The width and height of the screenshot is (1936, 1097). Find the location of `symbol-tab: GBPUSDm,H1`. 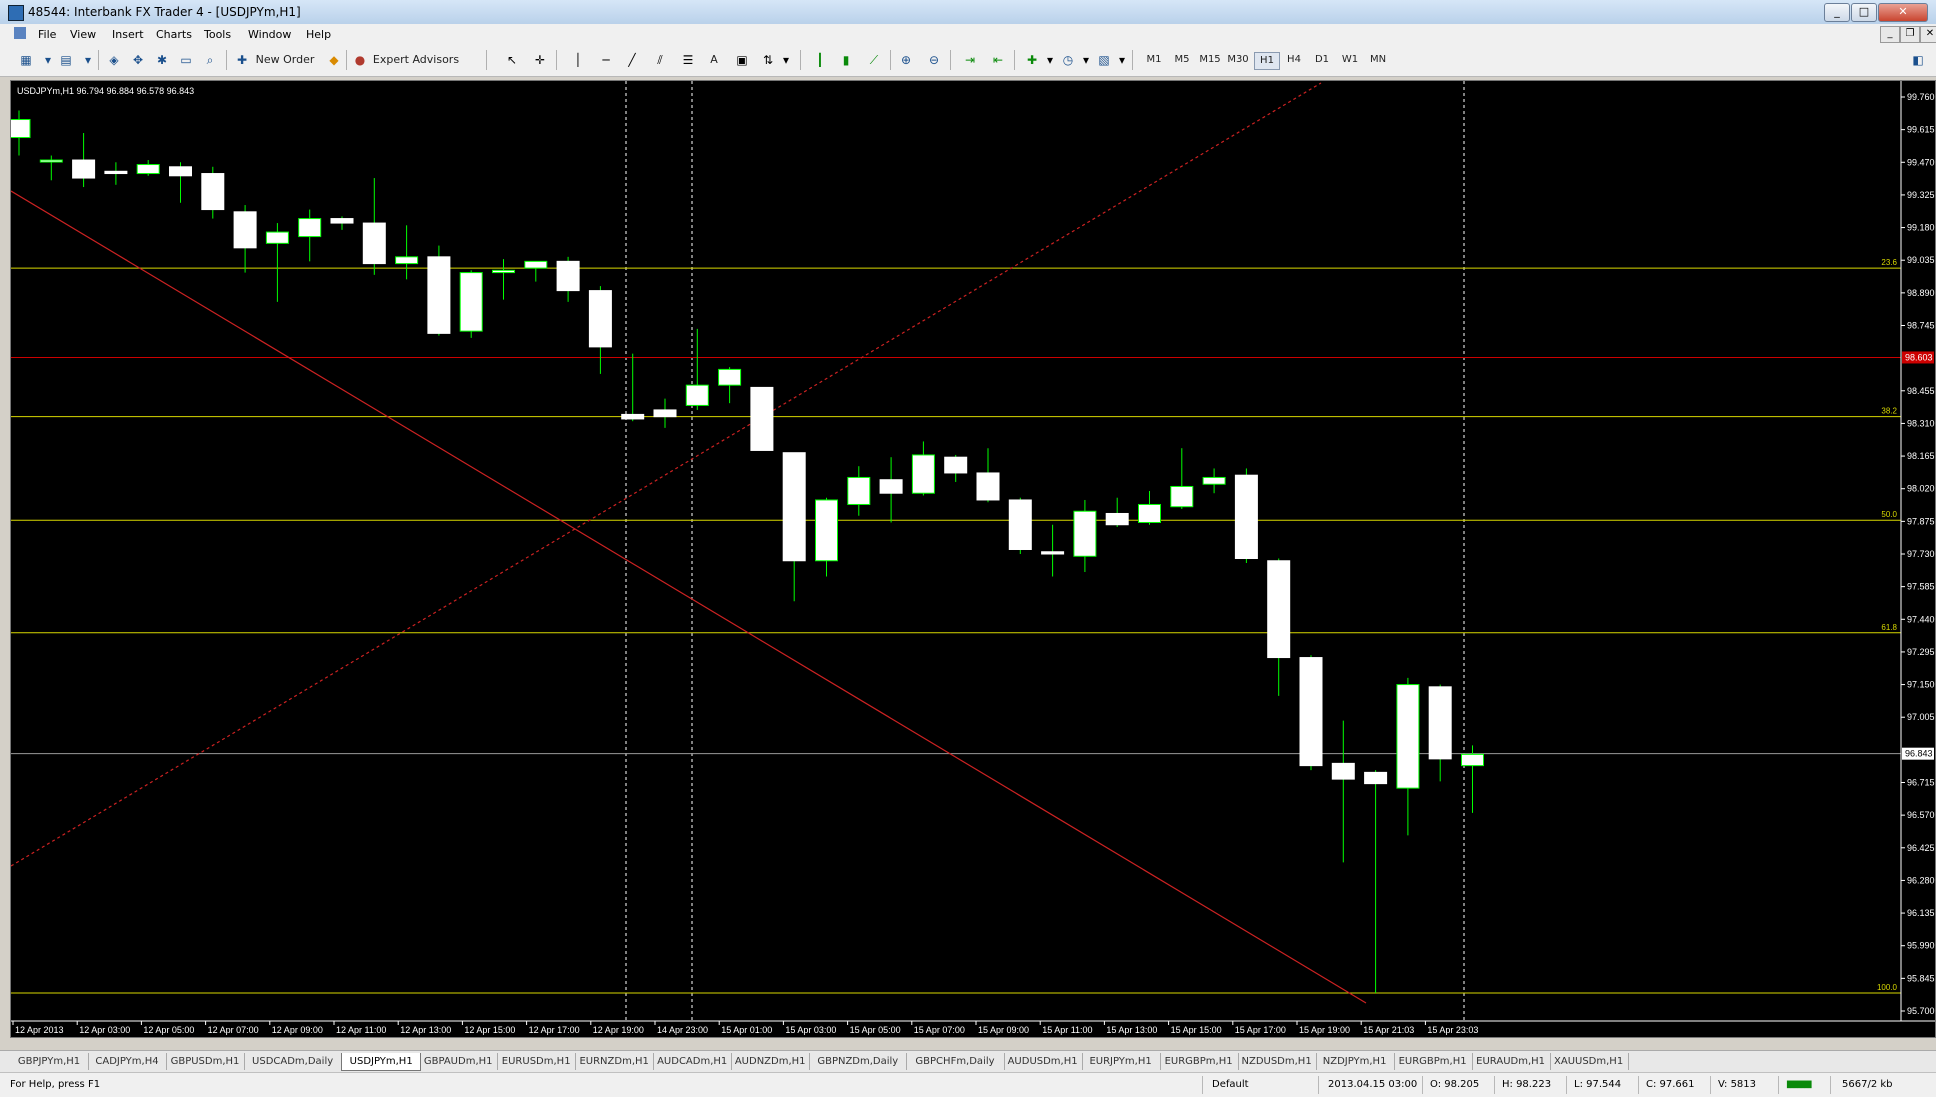

symbol-tab: GBPUSDm,H1 is located at coordinates (205, 1061).